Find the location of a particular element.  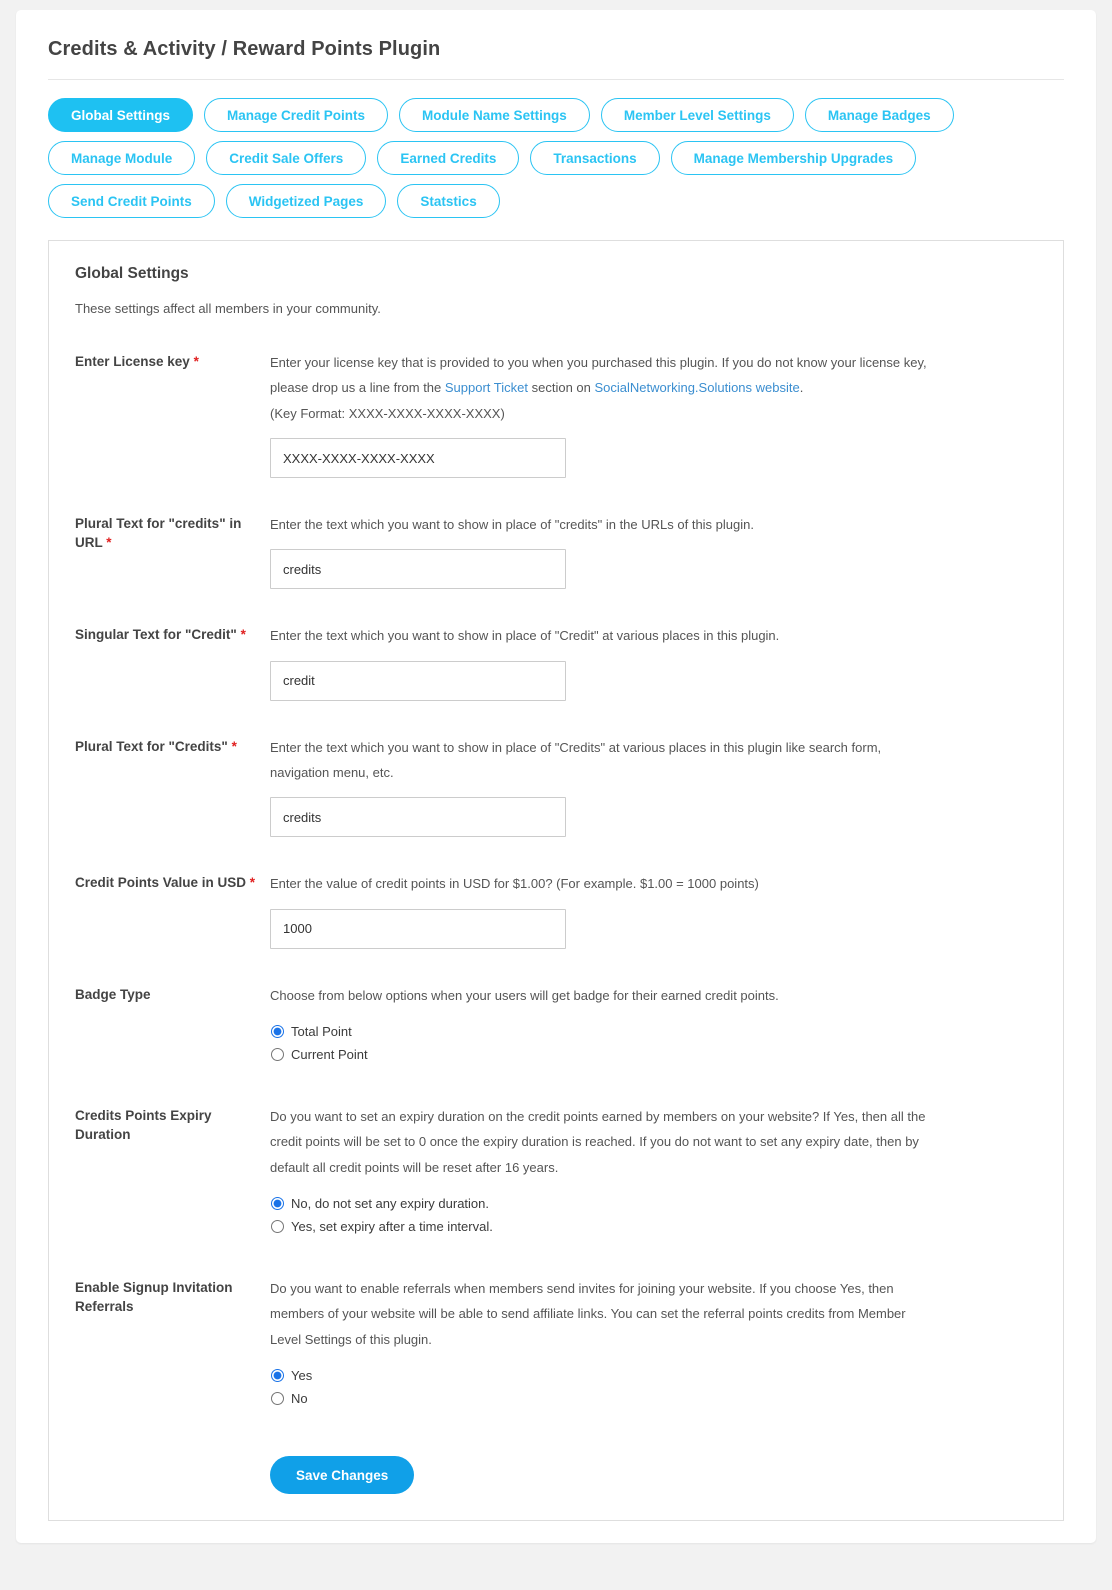

desc-part-3: . is located at coordinates (801, 388).